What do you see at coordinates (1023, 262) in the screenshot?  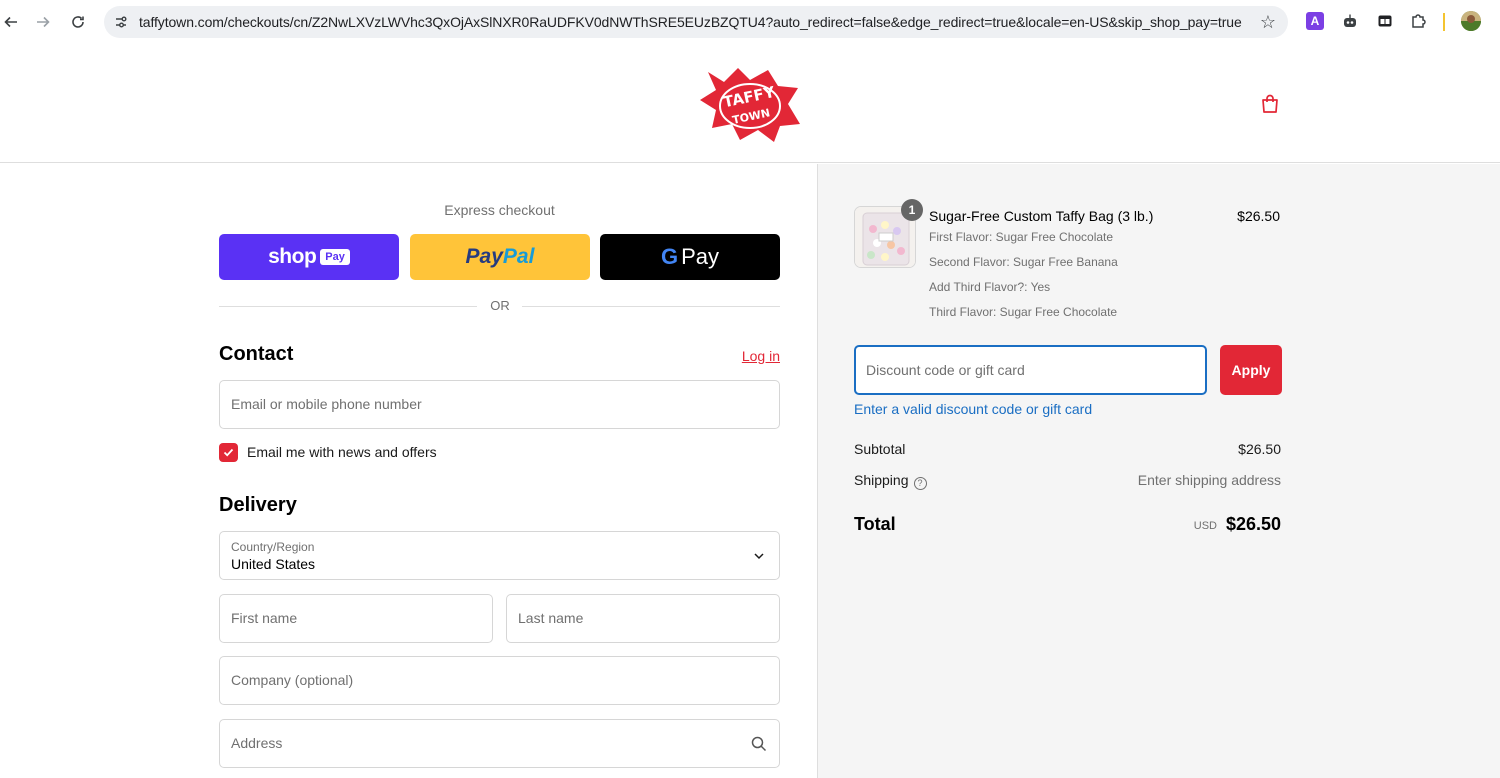 I see `variant-second-flavor: Second Flavor: Sugar Free Banana` at bounding box center [1023, 262].